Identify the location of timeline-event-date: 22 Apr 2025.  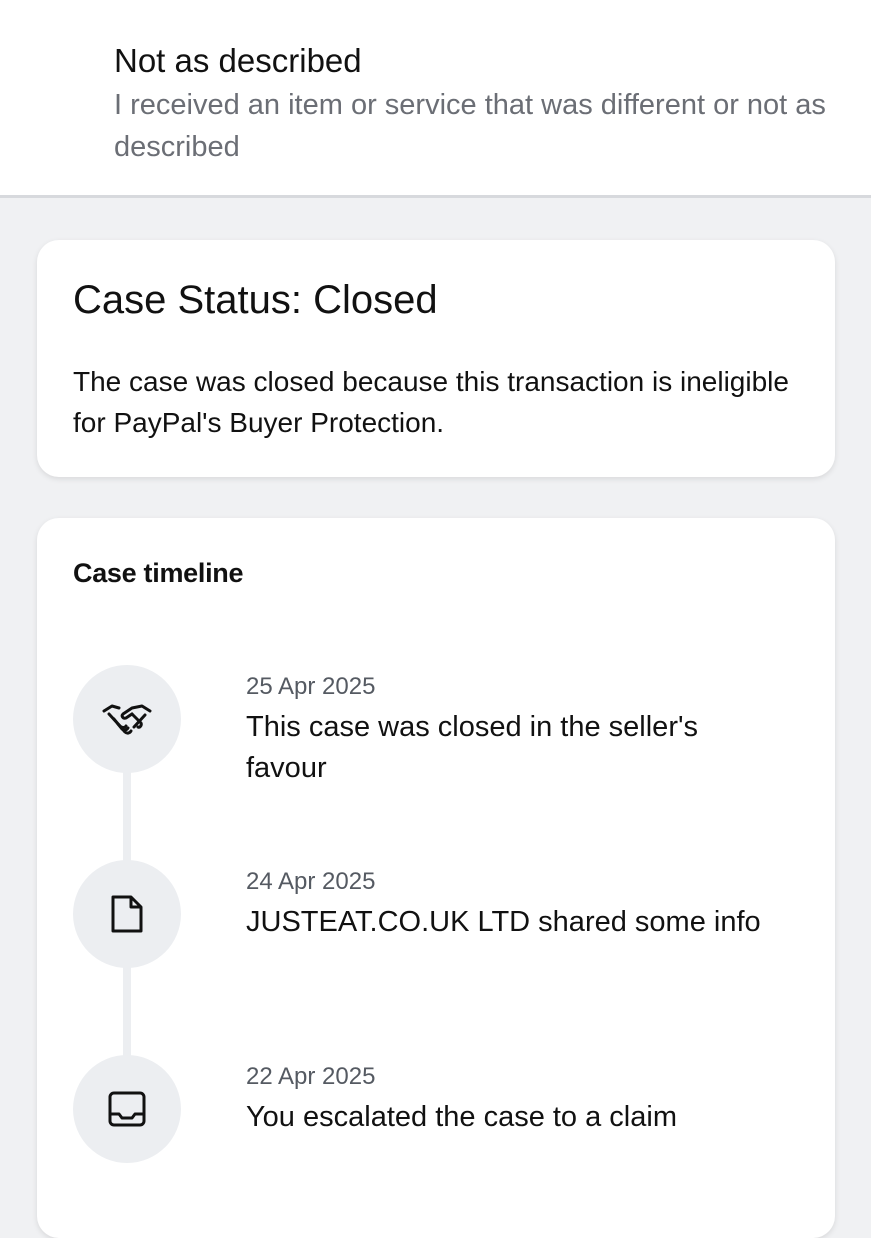
(311, 1076).